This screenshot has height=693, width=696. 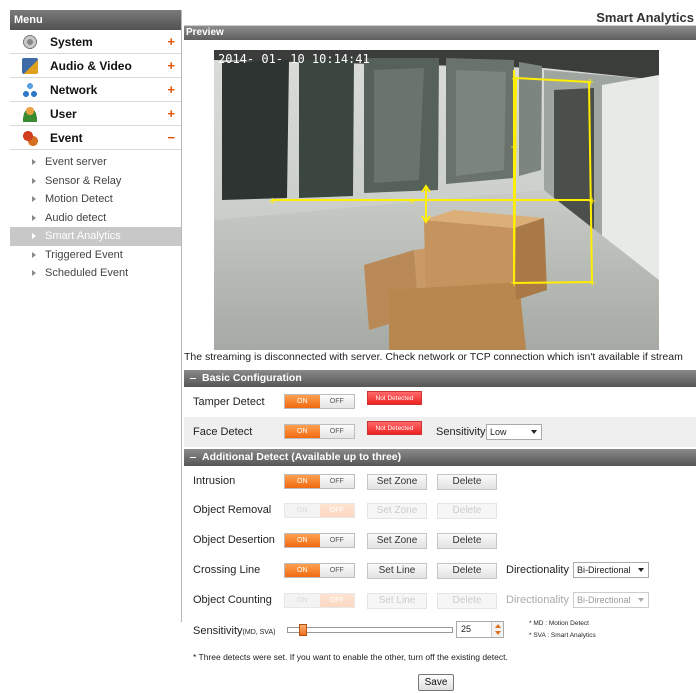 I want to click on sensitivity-spinbox: 25, so click(x=480, y=629).